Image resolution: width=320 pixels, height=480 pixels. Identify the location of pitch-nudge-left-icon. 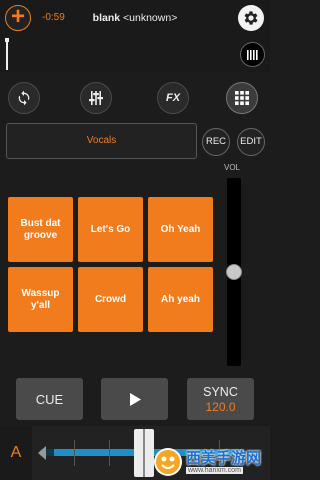
(42, 453).